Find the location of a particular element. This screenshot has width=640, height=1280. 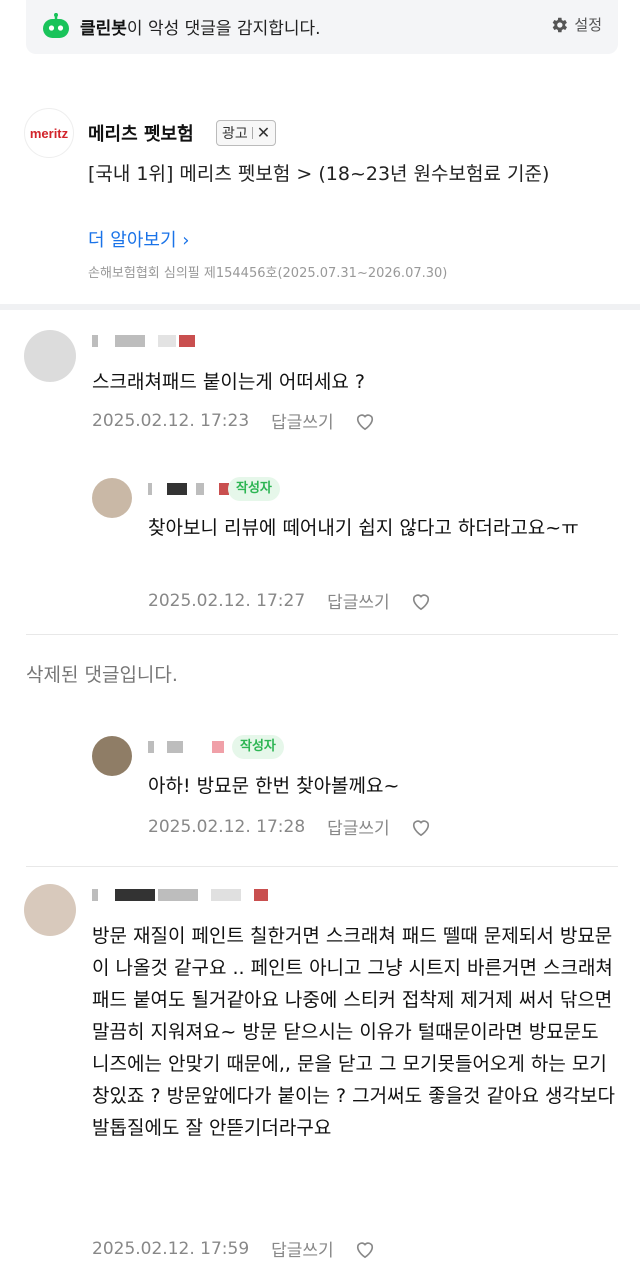

comment-date: 2025.02.12. 17:59 is located at coordinates (171, 1248).